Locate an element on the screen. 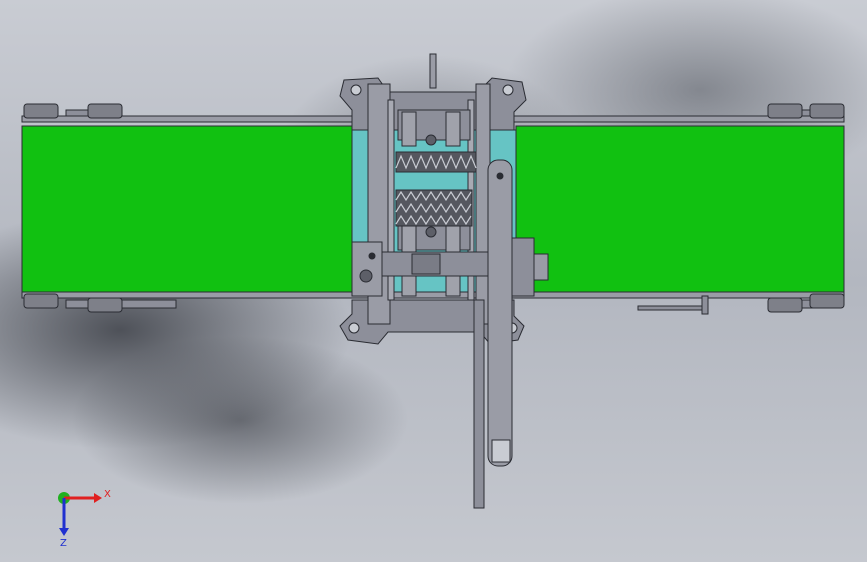  conveyor-belt-right is located at coordinates (680, 209).